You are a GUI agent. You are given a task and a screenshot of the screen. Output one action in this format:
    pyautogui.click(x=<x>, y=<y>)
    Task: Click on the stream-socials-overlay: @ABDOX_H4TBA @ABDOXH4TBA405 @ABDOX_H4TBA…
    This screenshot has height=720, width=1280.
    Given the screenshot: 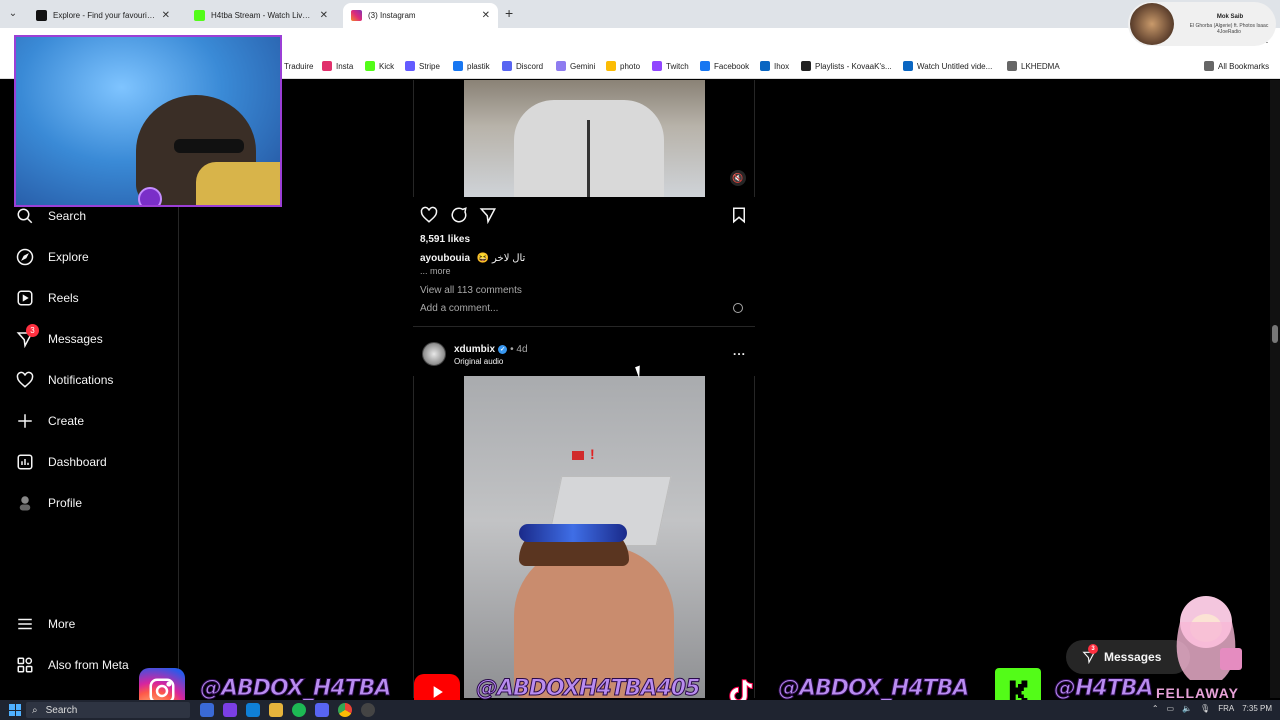 What is the action you would take?
    pyautogui.click(x=640, y=691)
    